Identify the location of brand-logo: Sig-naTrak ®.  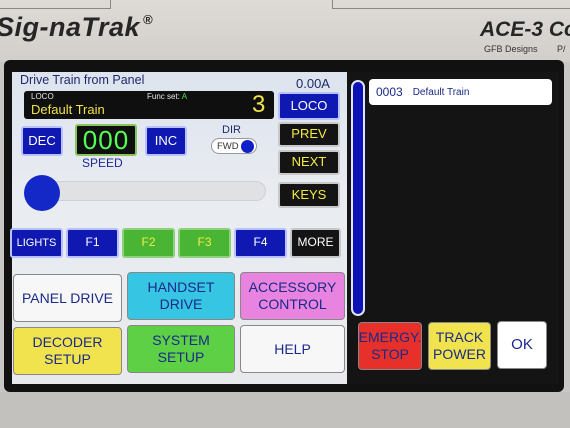
(77, 27).